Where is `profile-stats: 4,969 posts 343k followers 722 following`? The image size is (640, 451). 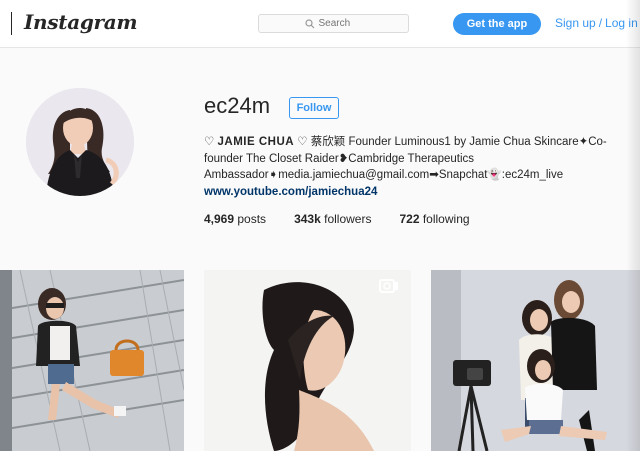
profile-stats: 4,969 posts 343k followers 722 following is located at coordinates (351, 219).